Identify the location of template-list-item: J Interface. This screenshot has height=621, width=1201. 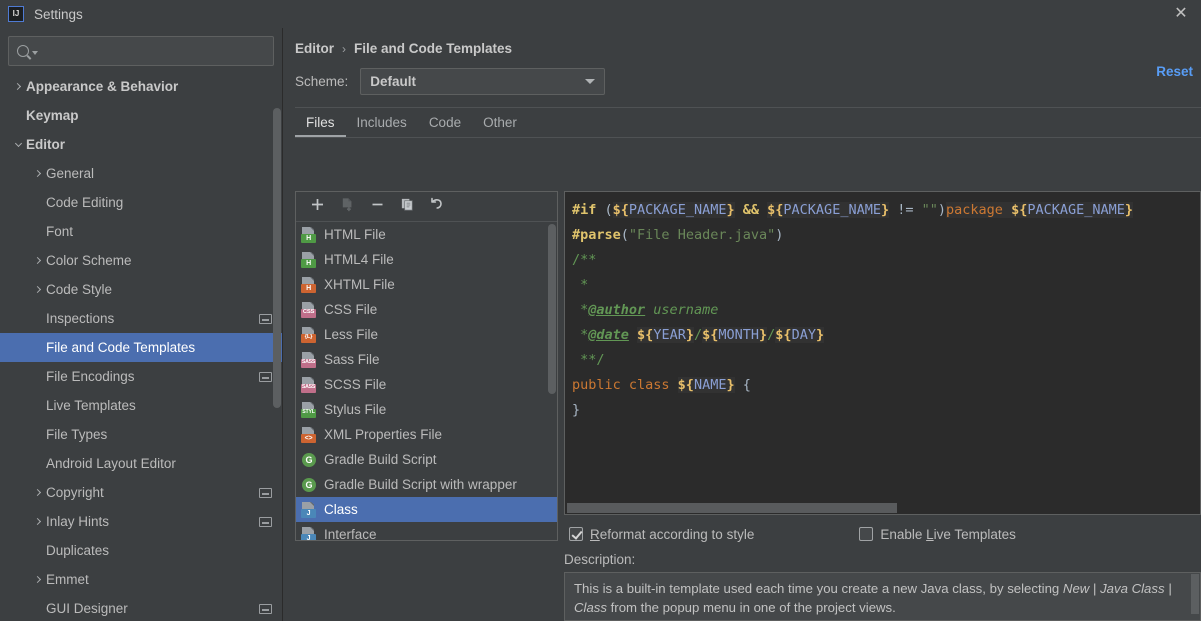
(426, 531).